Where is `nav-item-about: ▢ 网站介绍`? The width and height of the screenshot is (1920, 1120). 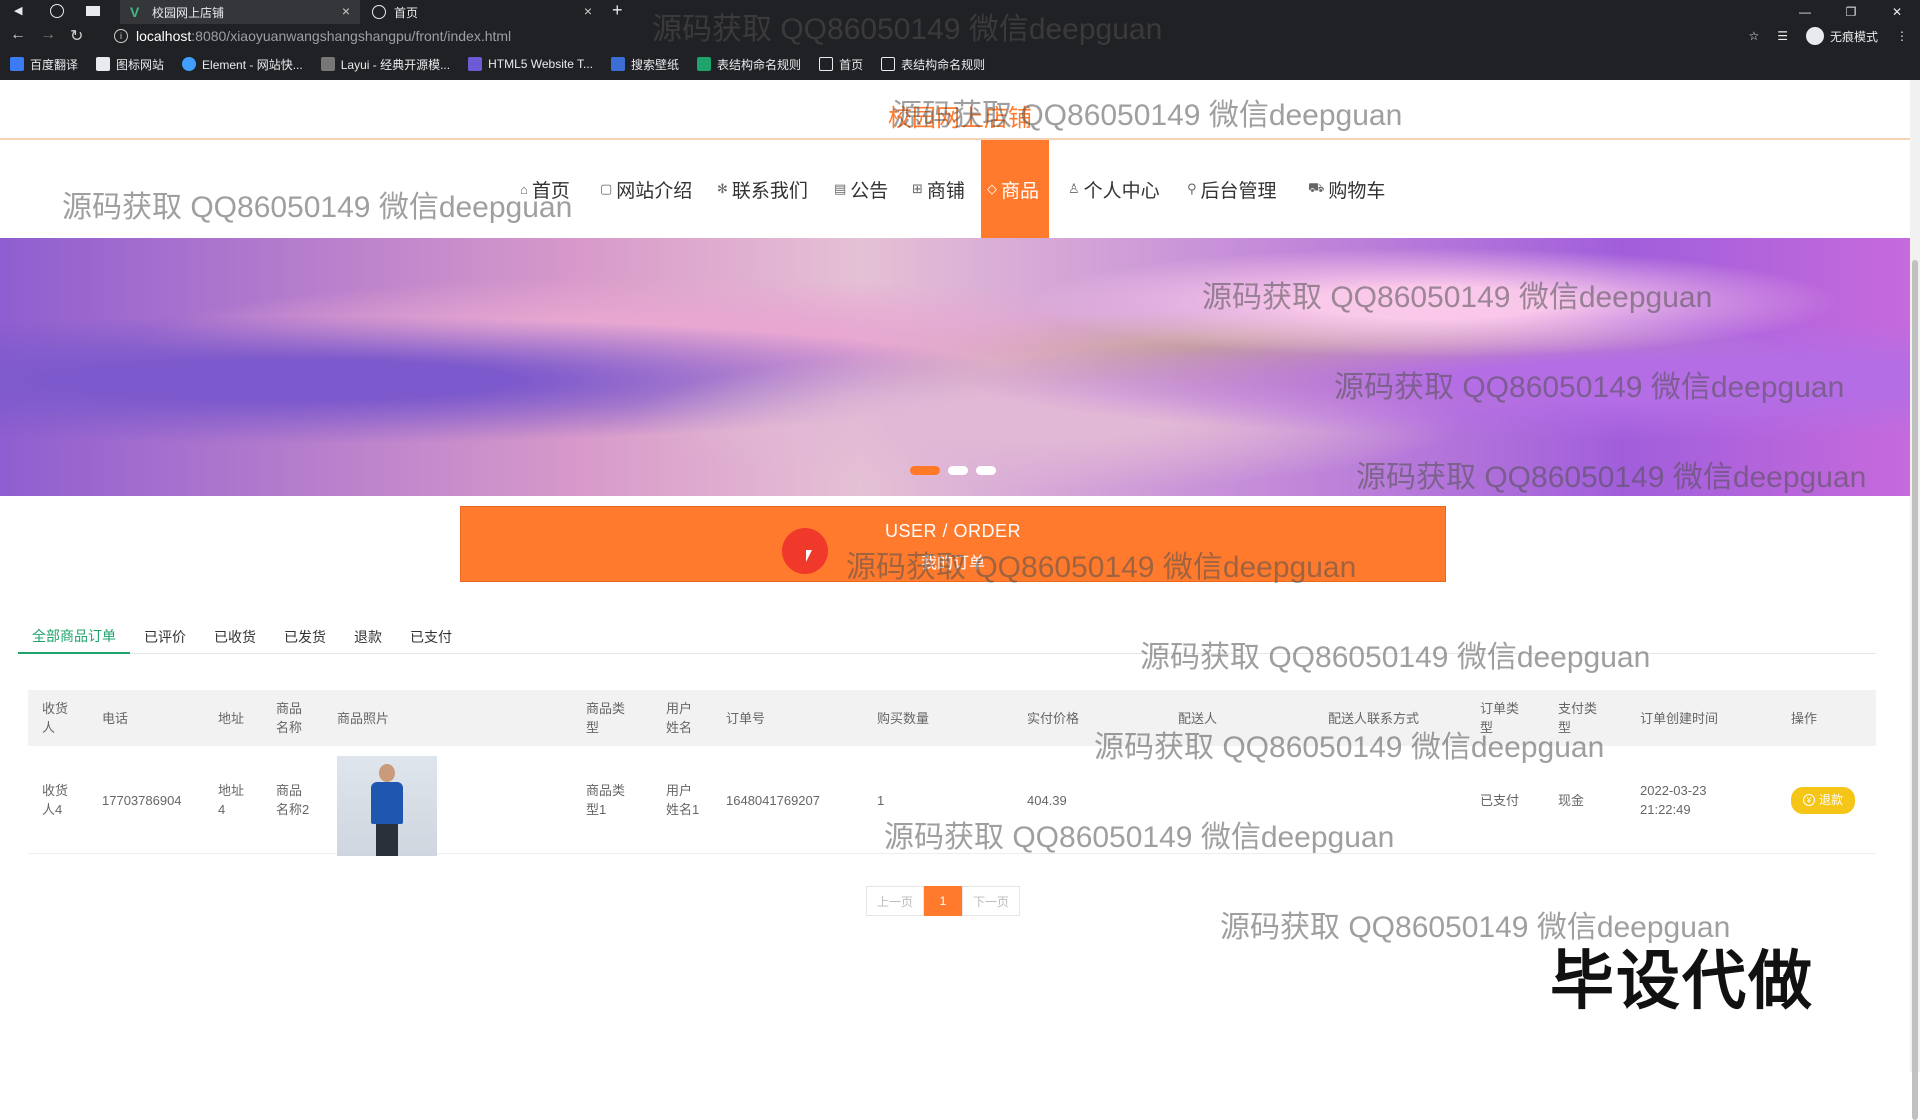
nav-item-about: ▢ 网站介绍 is located at coordinates (646, 189).